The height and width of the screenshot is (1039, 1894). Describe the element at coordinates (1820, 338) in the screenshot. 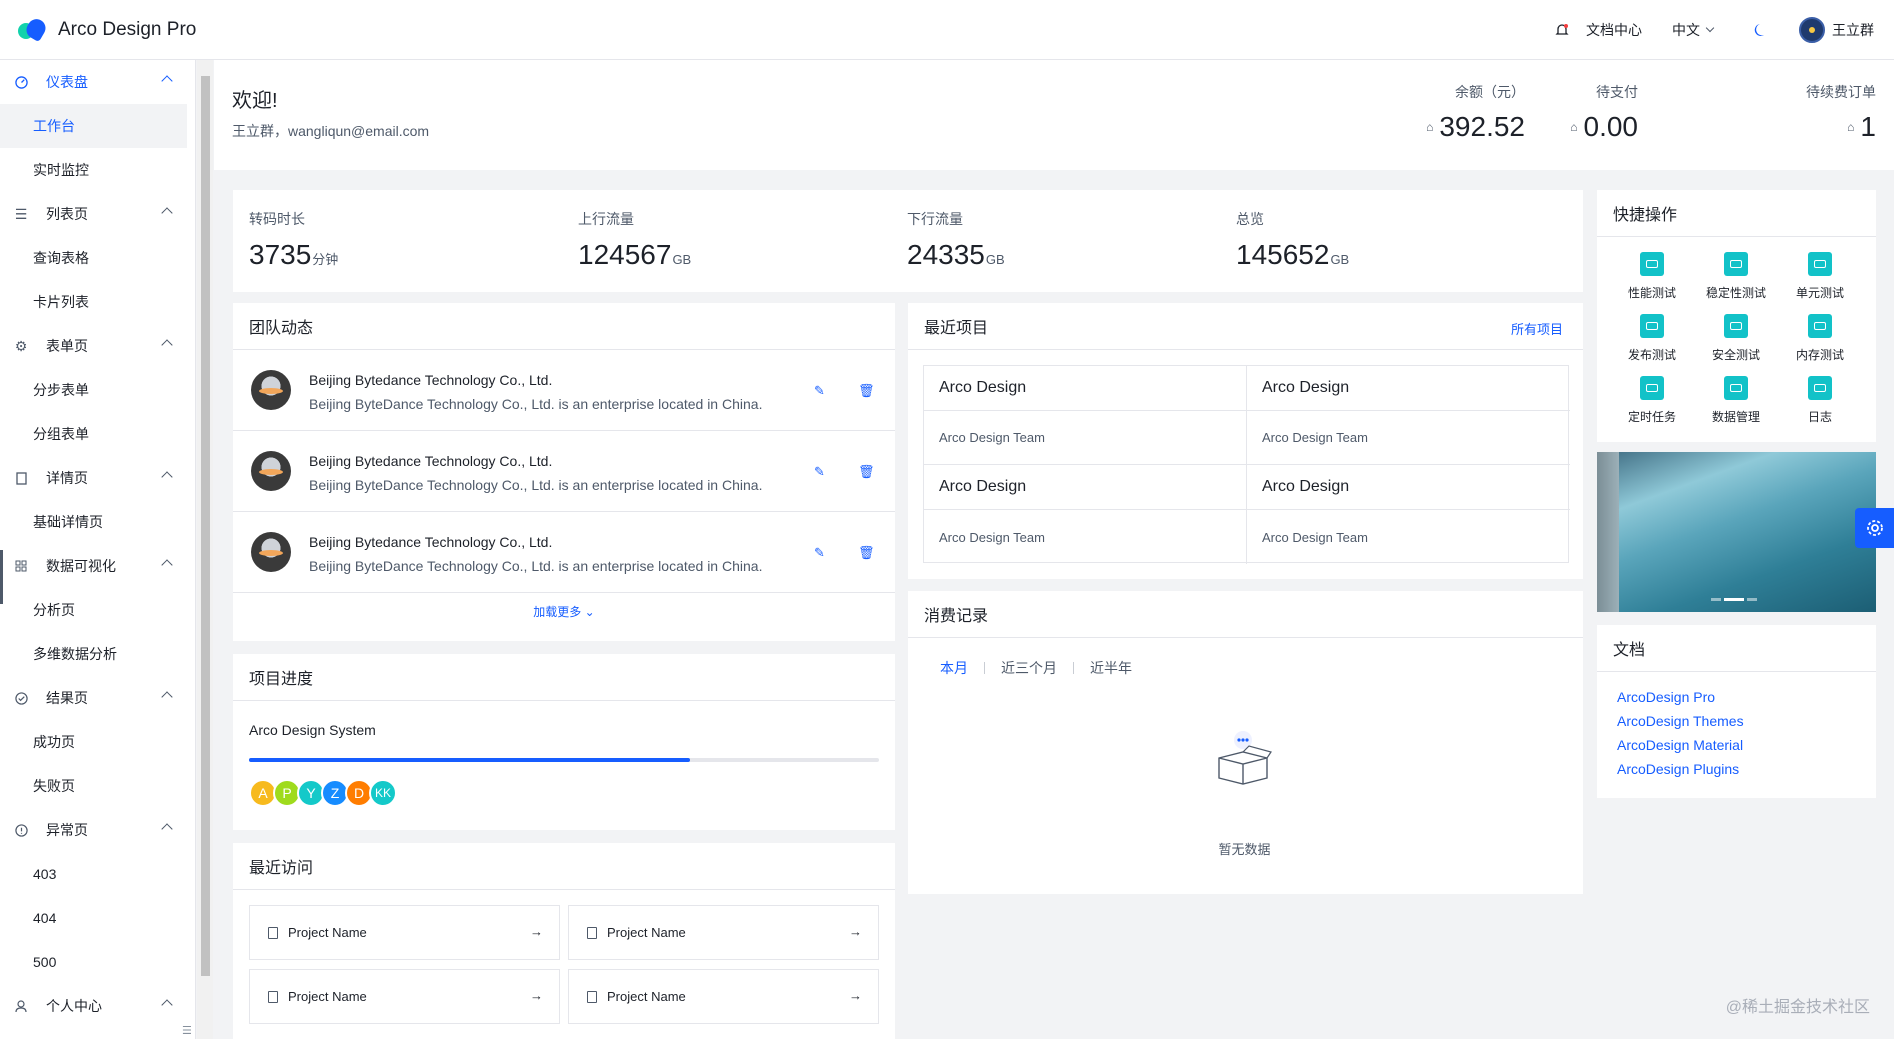

I see `quick-op-memory: 内存测试` at that location.